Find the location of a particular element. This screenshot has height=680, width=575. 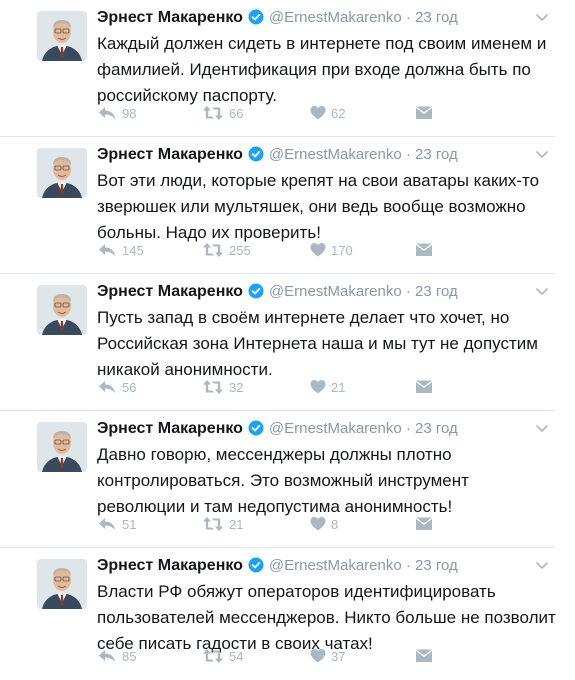

like-count: 170 is located at coordinates (342, 250).